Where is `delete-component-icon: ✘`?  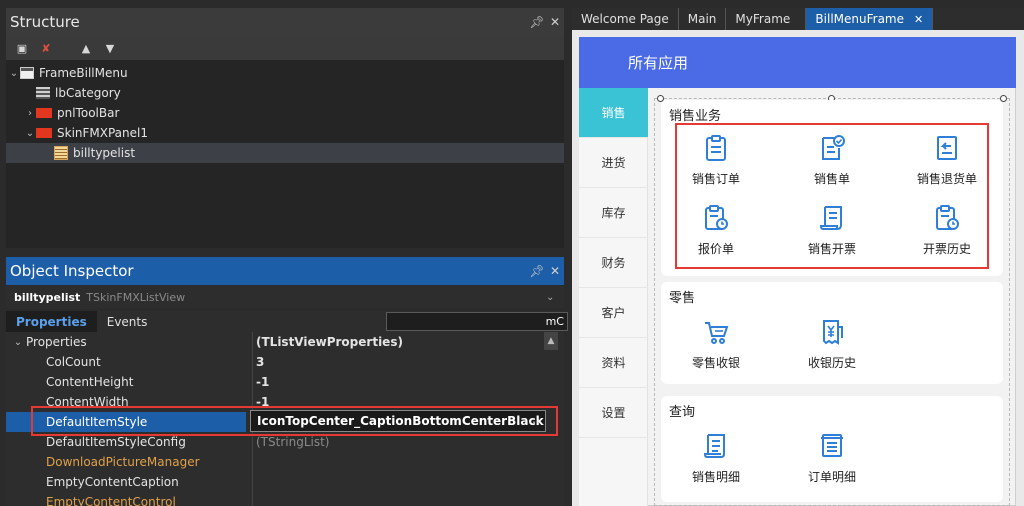 delete-component-icon: ✘ is located at coordinates (46, 48).